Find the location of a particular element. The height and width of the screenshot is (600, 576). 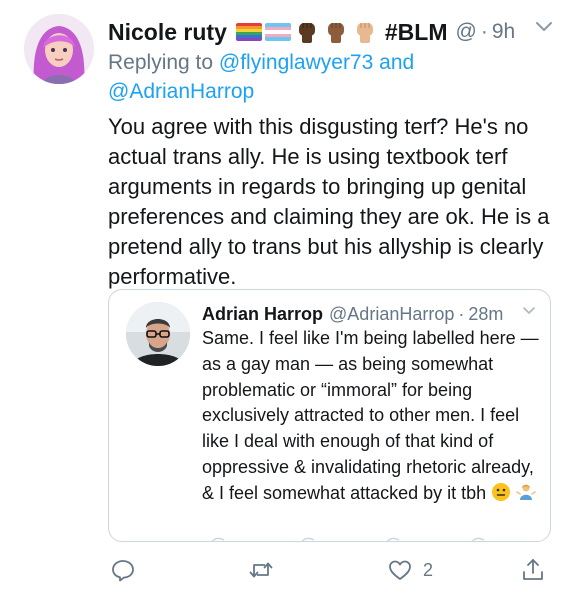

quoted-header: Adrian Harrop @AdrianHarrop · 28m is located at coordinates (369, 314).